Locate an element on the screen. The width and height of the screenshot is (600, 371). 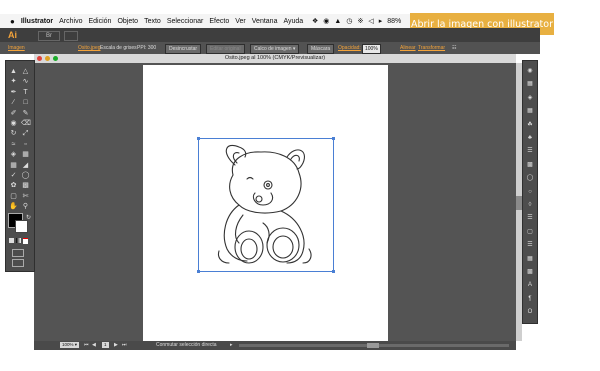
opacity-input: 100% is located at coordinates (371, 49).